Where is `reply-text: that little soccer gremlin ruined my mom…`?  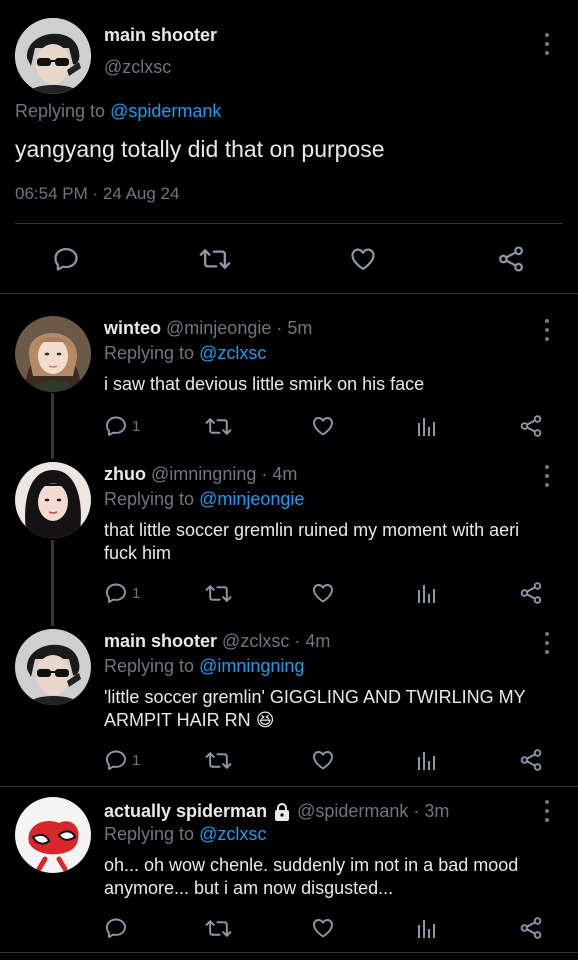
reply-text: that little soccer gremlin ruined my mom… is located at coordinates (312, 541).